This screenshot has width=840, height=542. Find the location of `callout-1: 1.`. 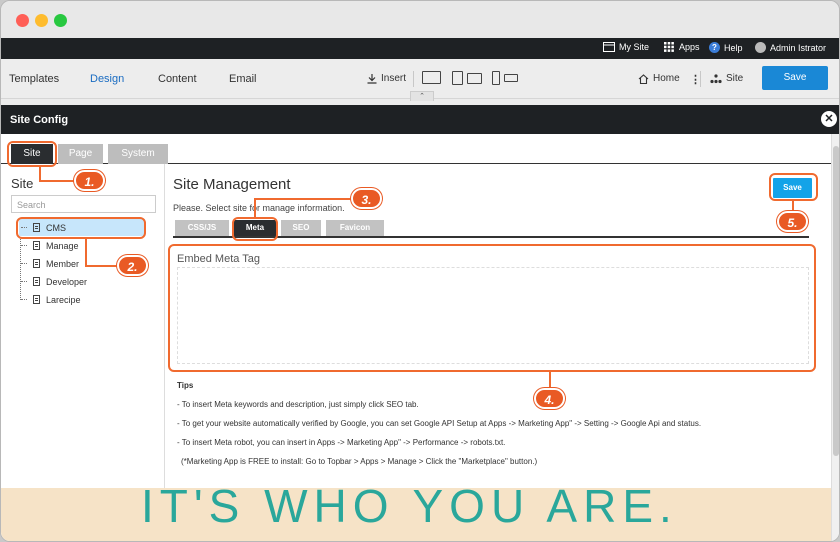

callout-1: 1. is located at coordinates (89, 180).